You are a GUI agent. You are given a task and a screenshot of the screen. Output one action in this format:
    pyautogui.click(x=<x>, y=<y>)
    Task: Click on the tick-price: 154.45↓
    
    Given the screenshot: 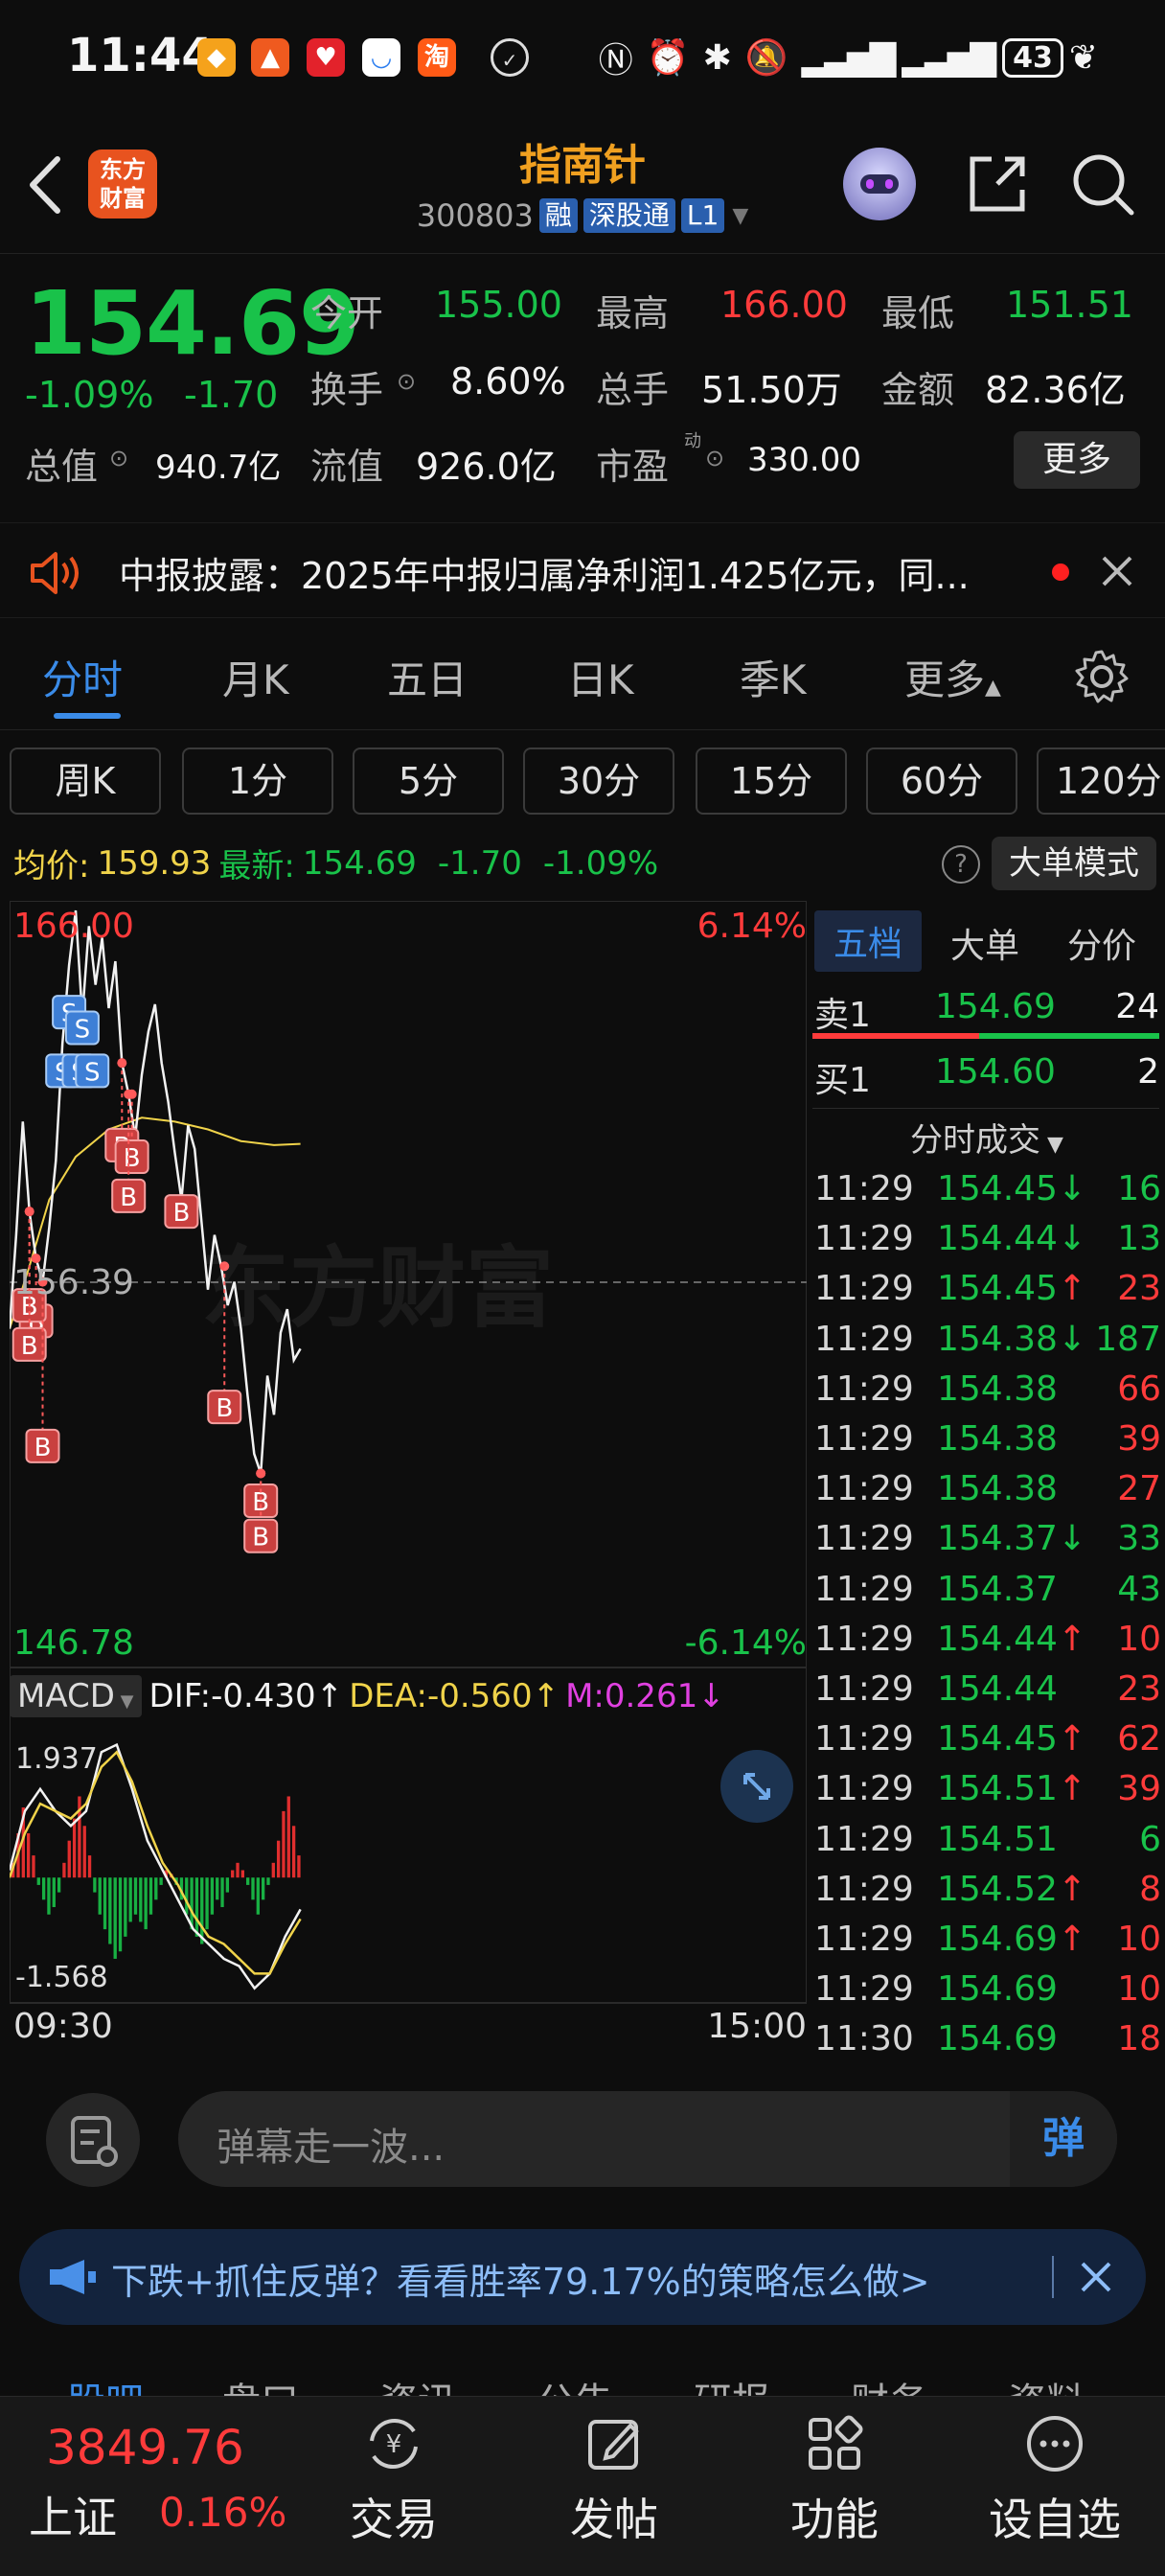 What is the action you would take?
    pyautogui.click(x=1012, y=1188)
    